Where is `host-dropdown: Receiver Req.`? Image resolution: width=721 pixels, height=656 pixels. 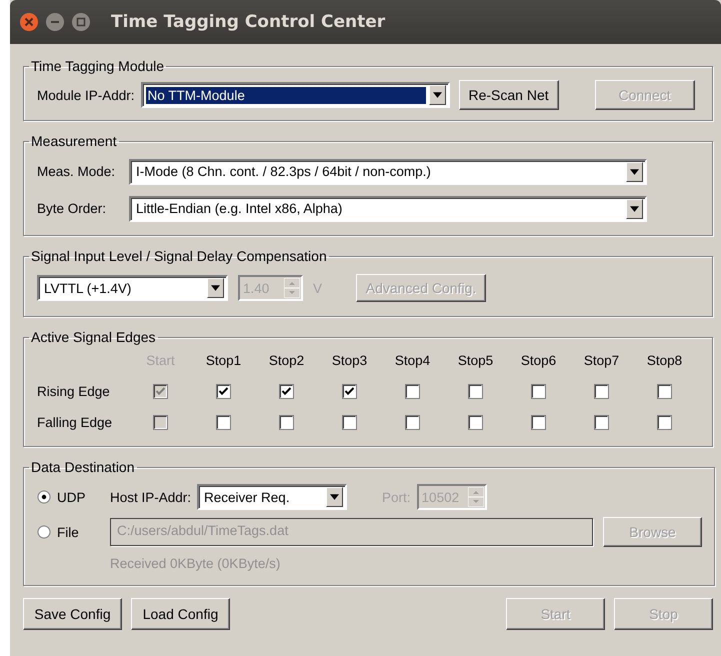
host-dropdown: Receiver Req. is located at coordinates (272, 497).